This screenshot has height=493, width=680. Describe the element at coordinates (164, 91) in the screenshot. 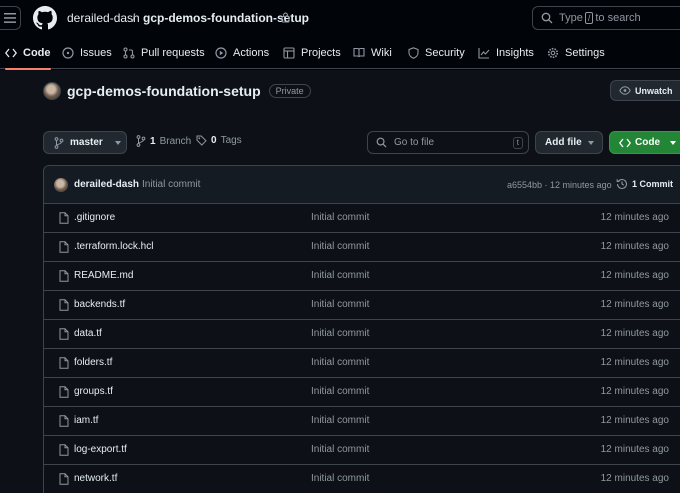

I see `repo-name: gcp-demos-foundation-setup` at that location.